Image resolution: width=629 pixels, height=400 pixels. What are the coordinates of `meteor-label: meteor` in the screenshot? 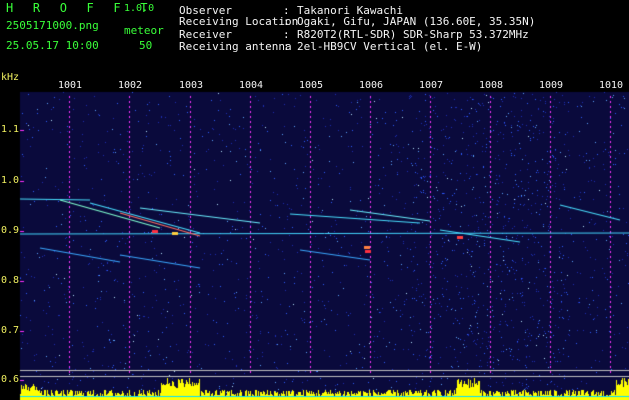 It's located at (144, 30).